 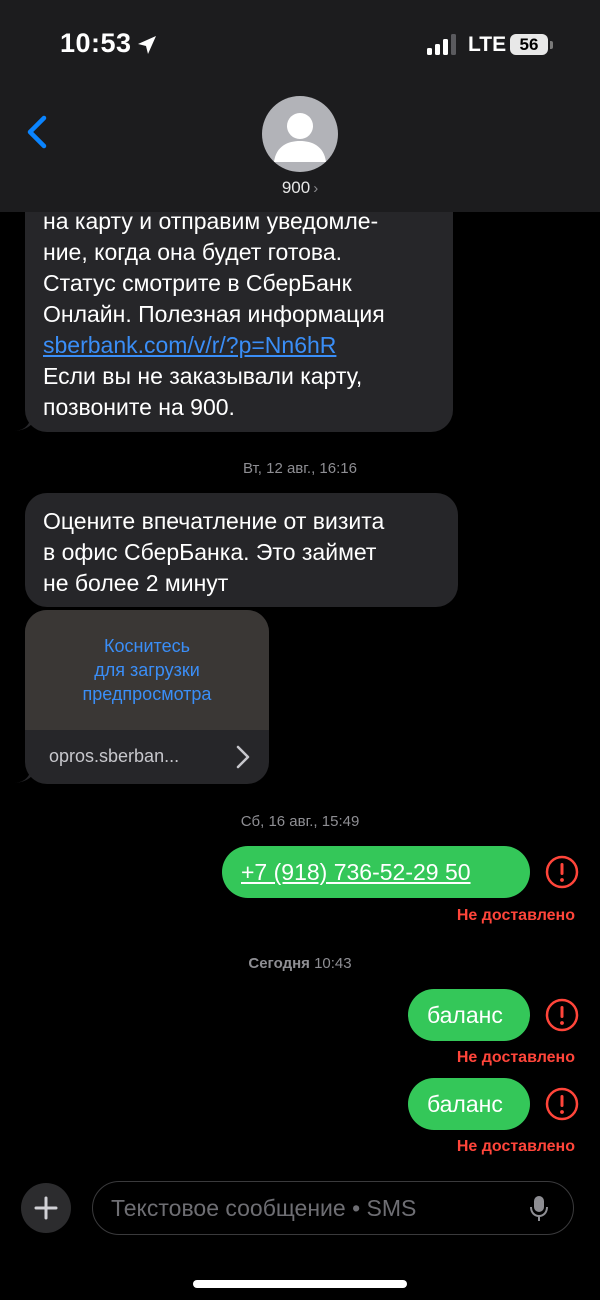 I want to click on person-avatar-icon, so click(x=300, y=137).